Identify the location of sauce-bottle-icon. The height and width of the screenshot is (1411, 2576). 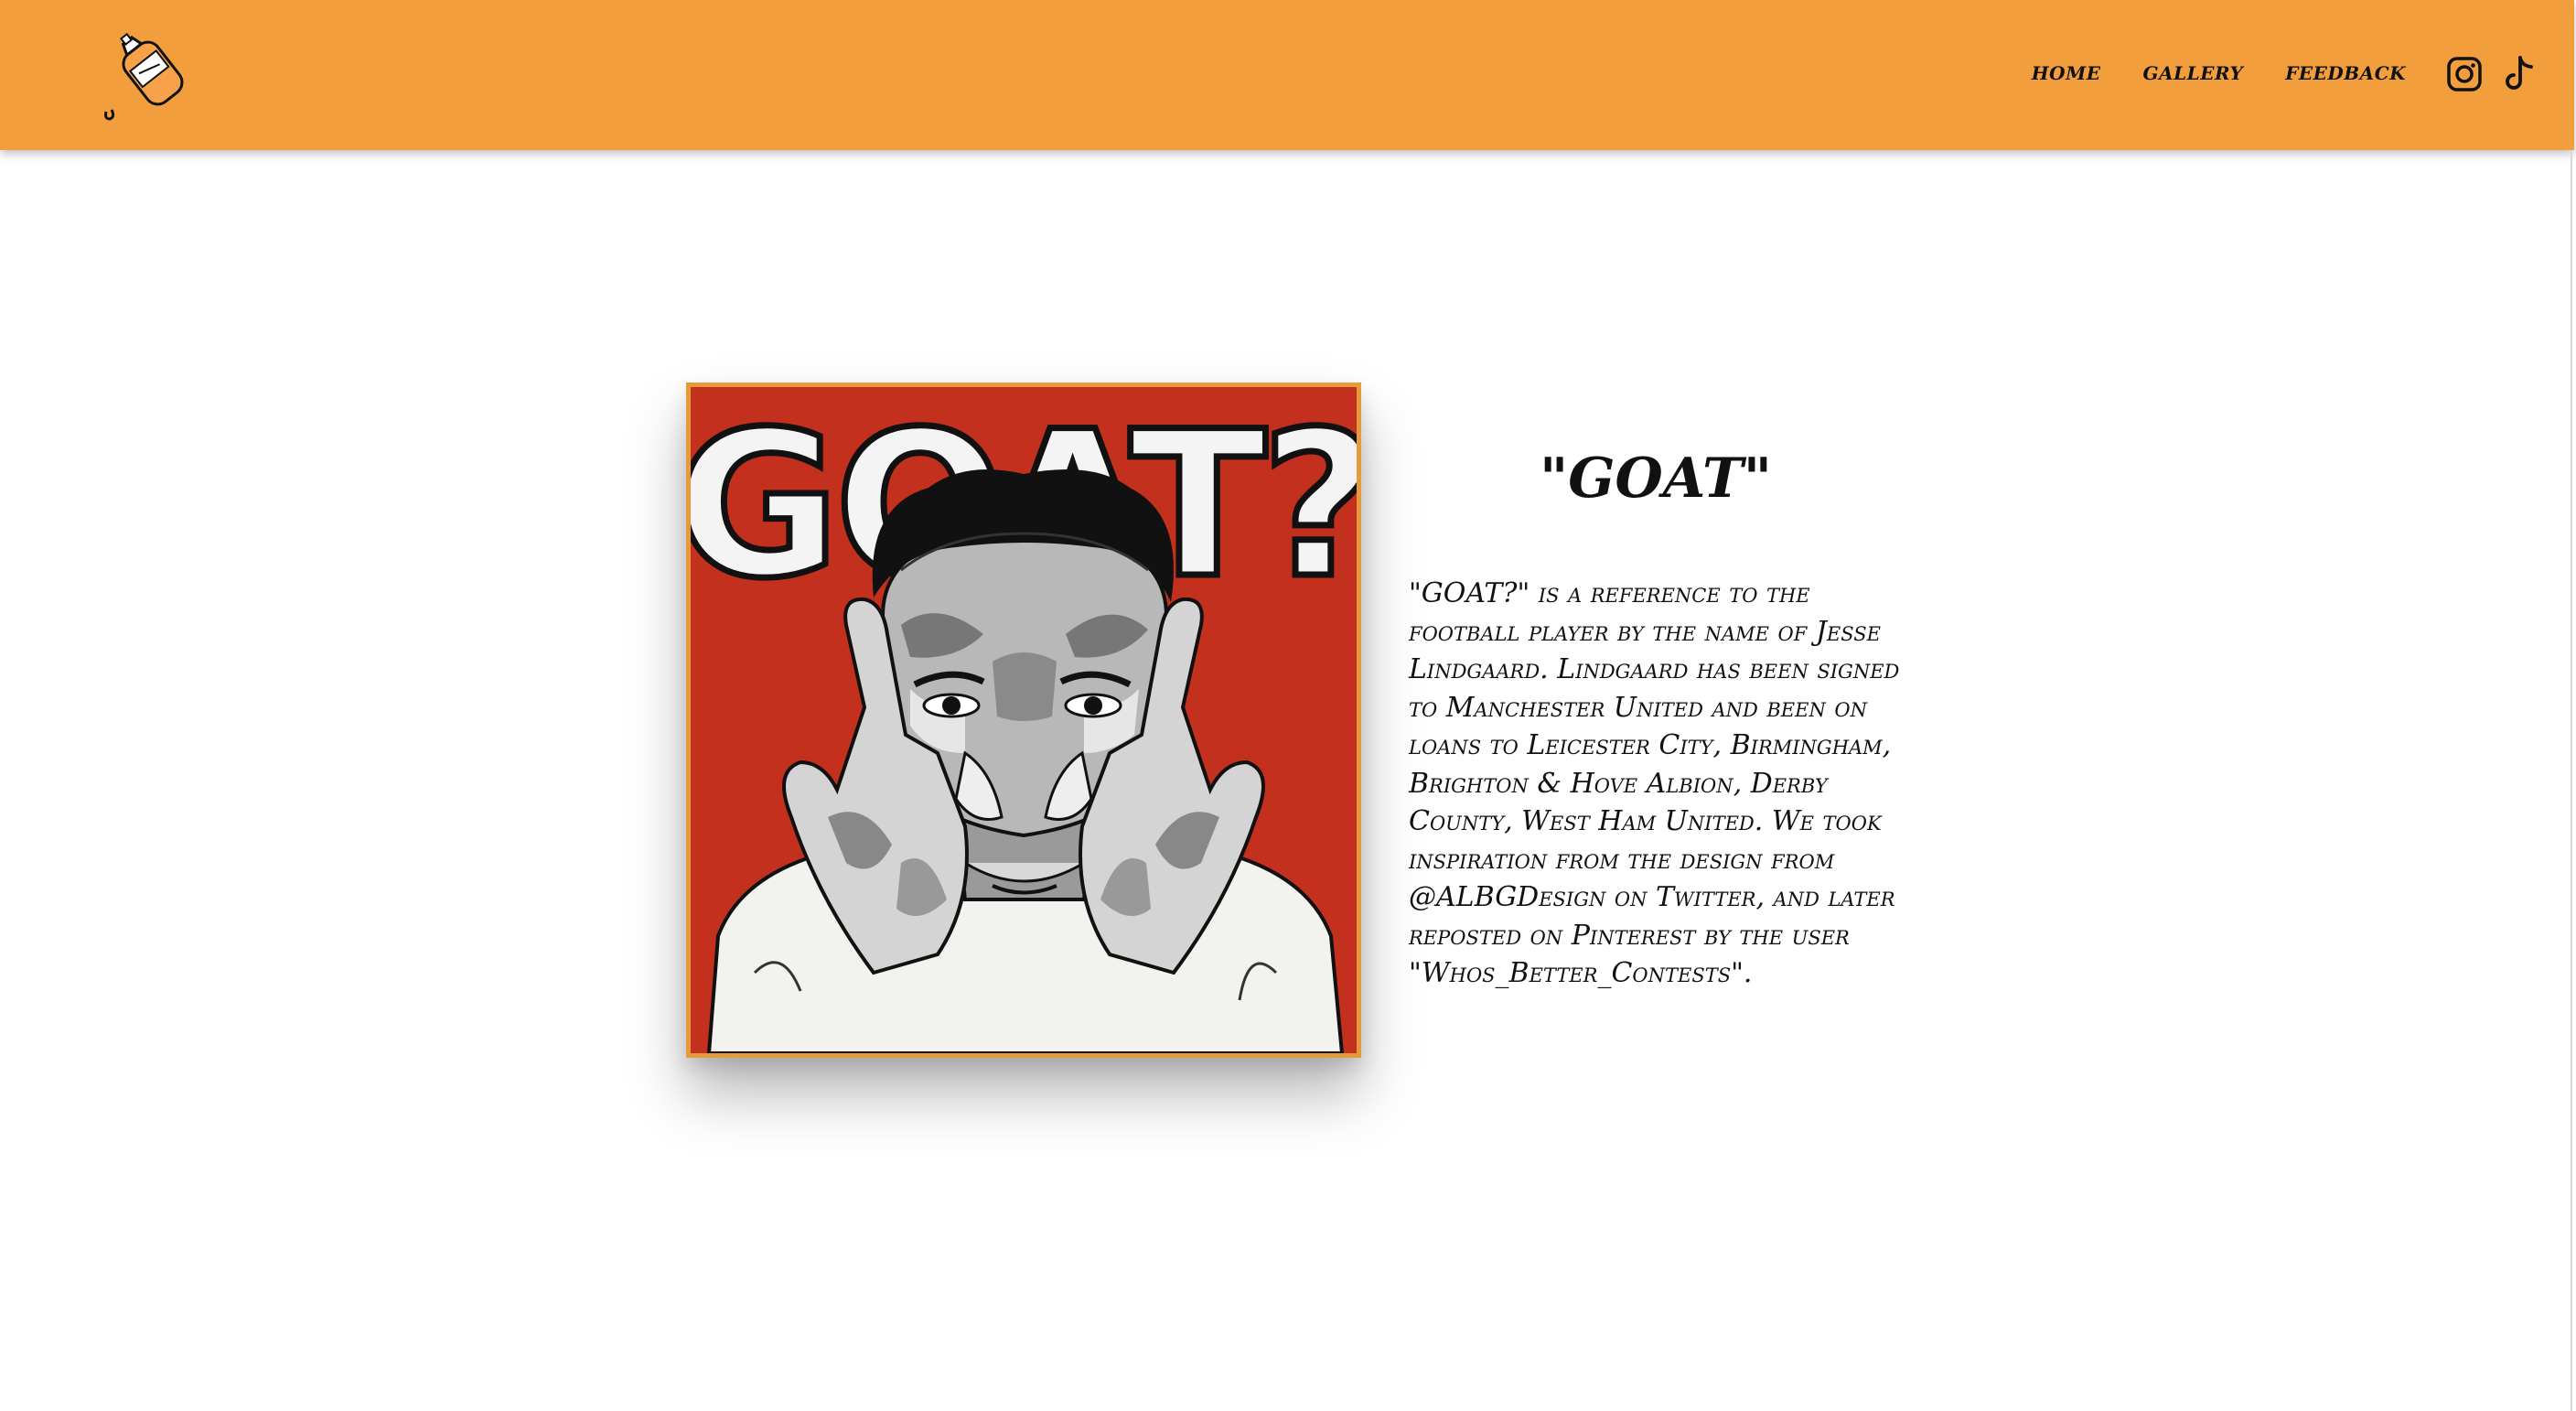
(144, 76).